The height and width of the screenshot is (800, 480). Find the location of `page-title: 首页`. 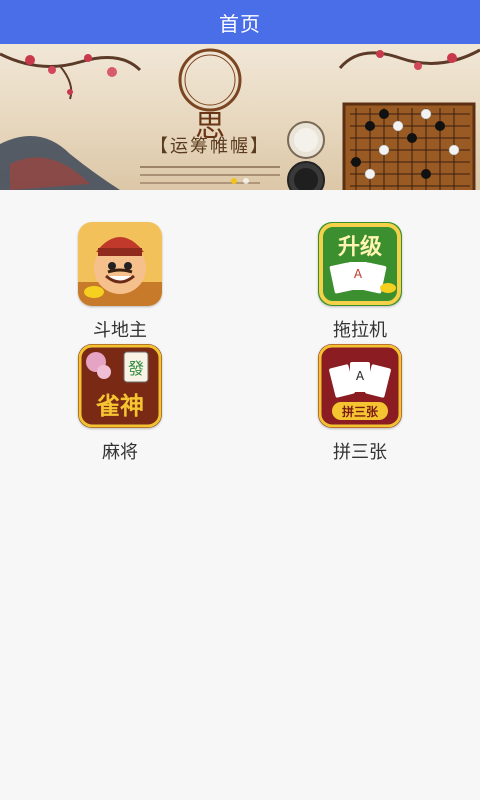

page-title: 首页 is located at coordinates (240, 23).